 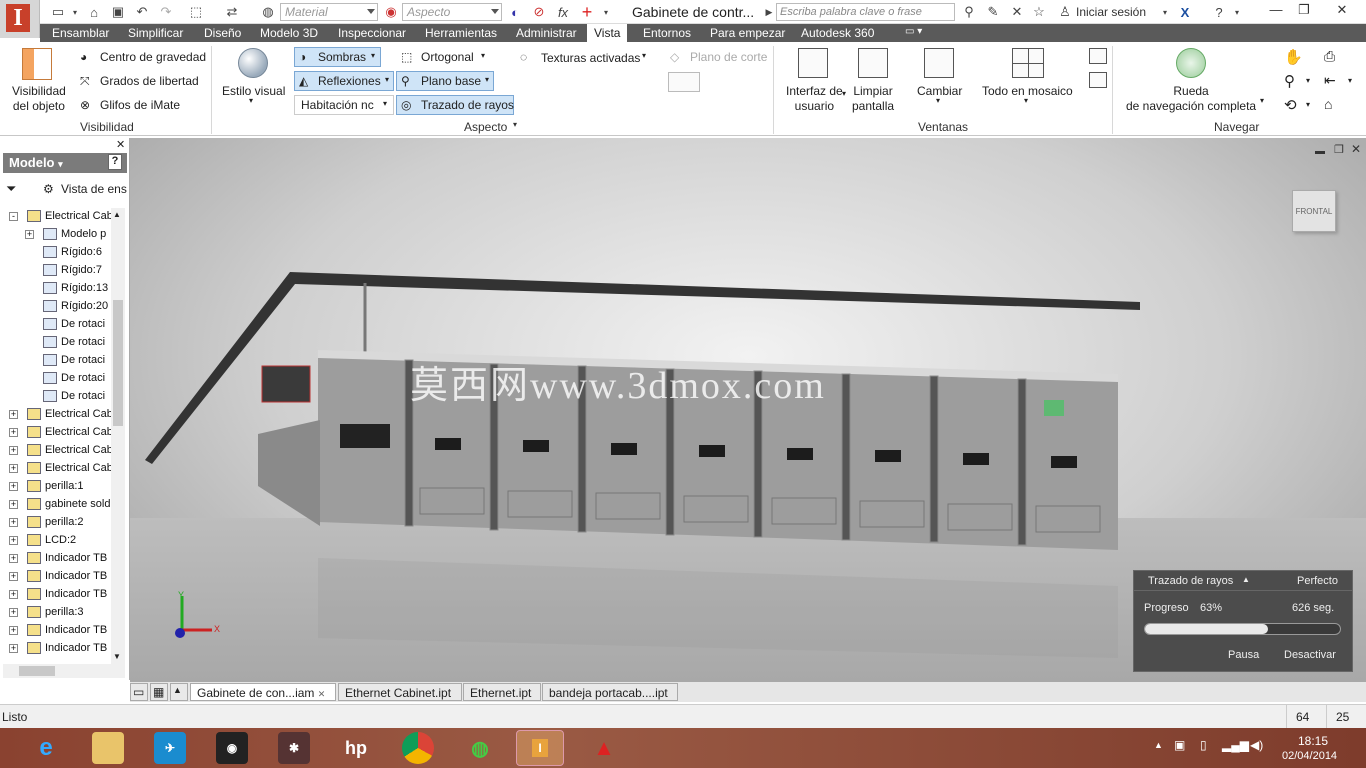 What do you see at coordinates (487, 79) in the screenshot?
I see `ground-plane-dropdown-icon: ▾` at bounding box center [487, 79].